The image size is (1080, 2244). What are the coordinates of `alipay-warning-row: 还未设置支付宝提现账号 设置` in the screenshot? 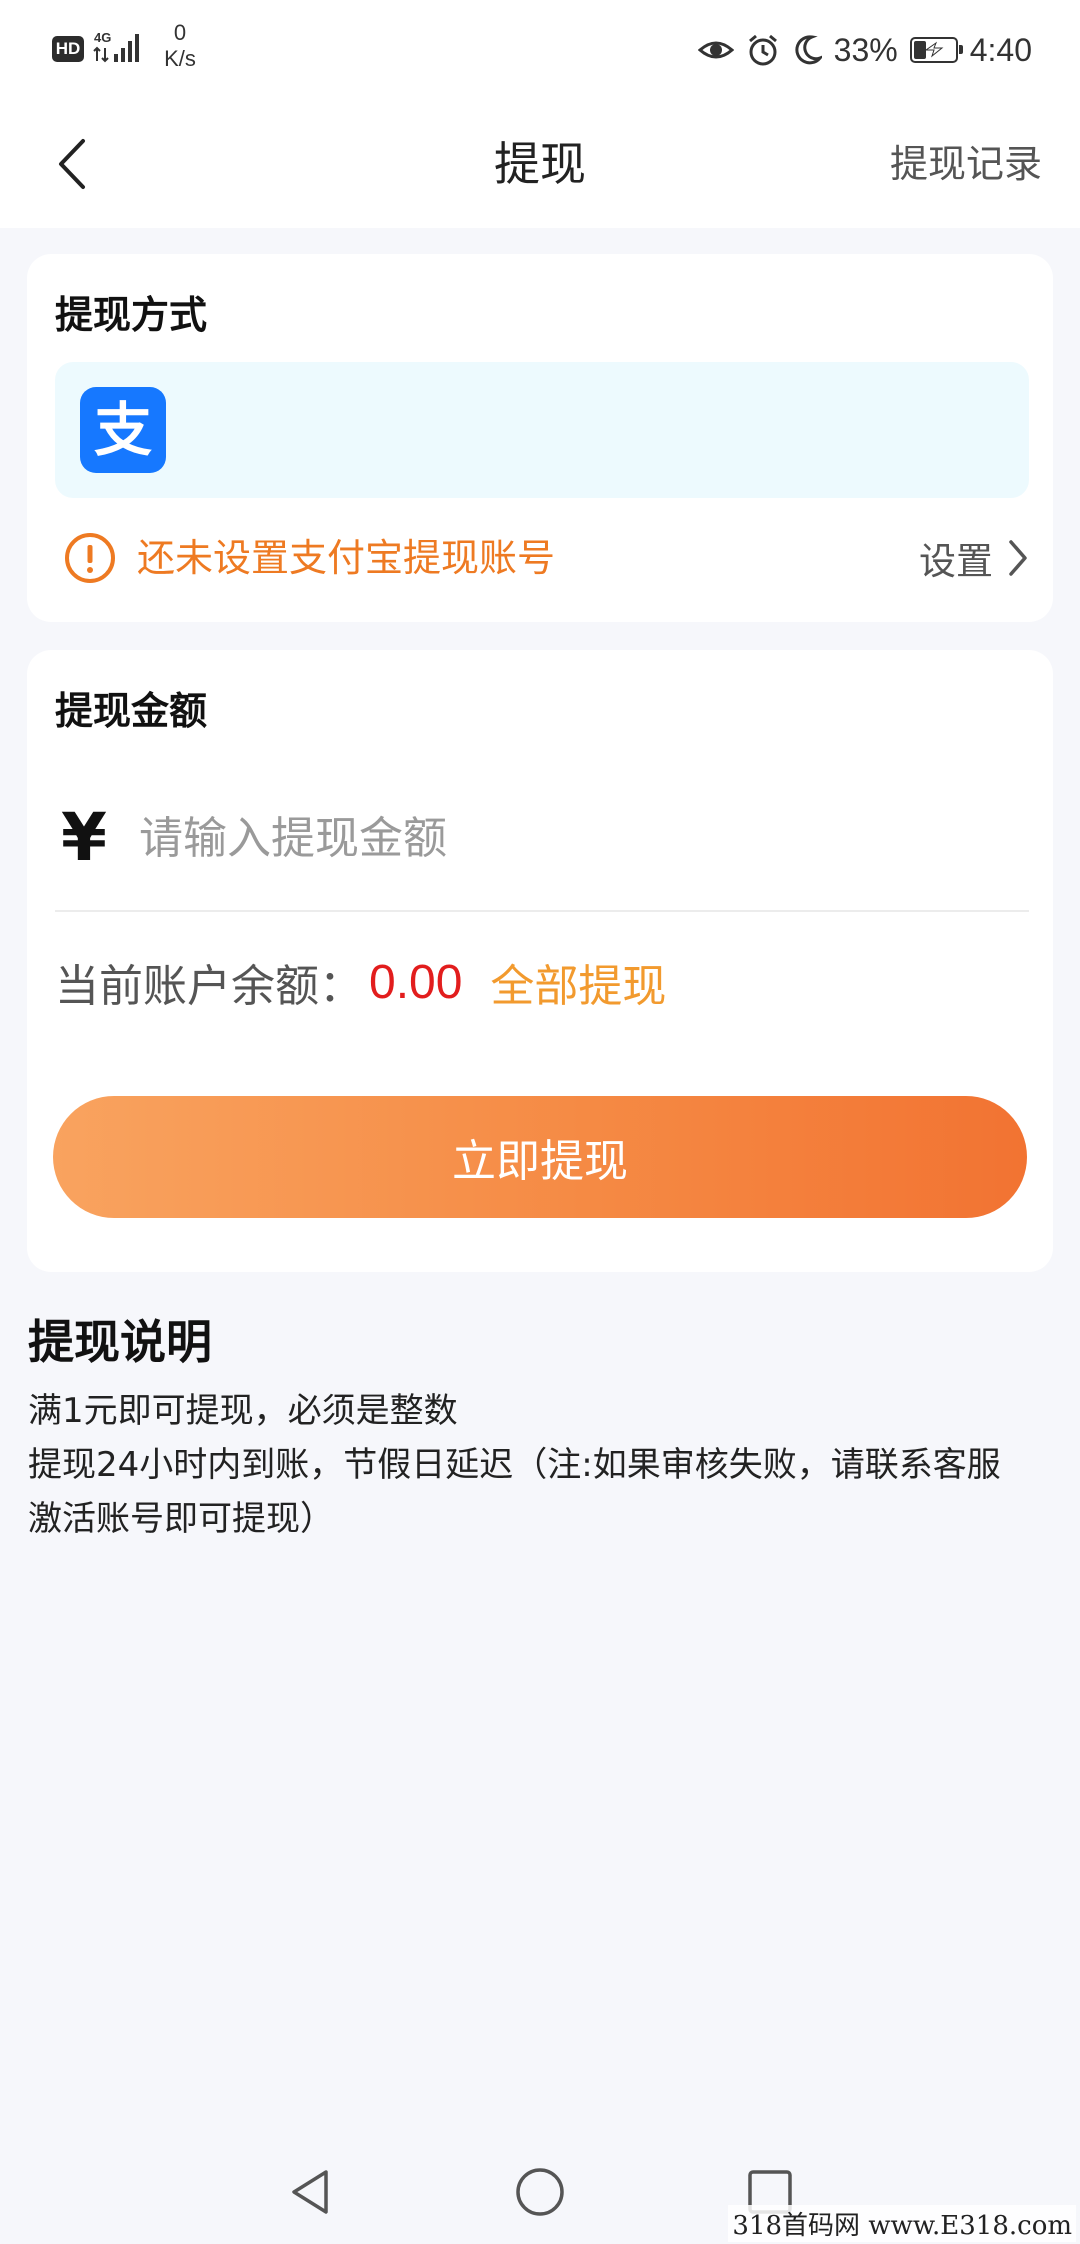 It's located at (542, 558).